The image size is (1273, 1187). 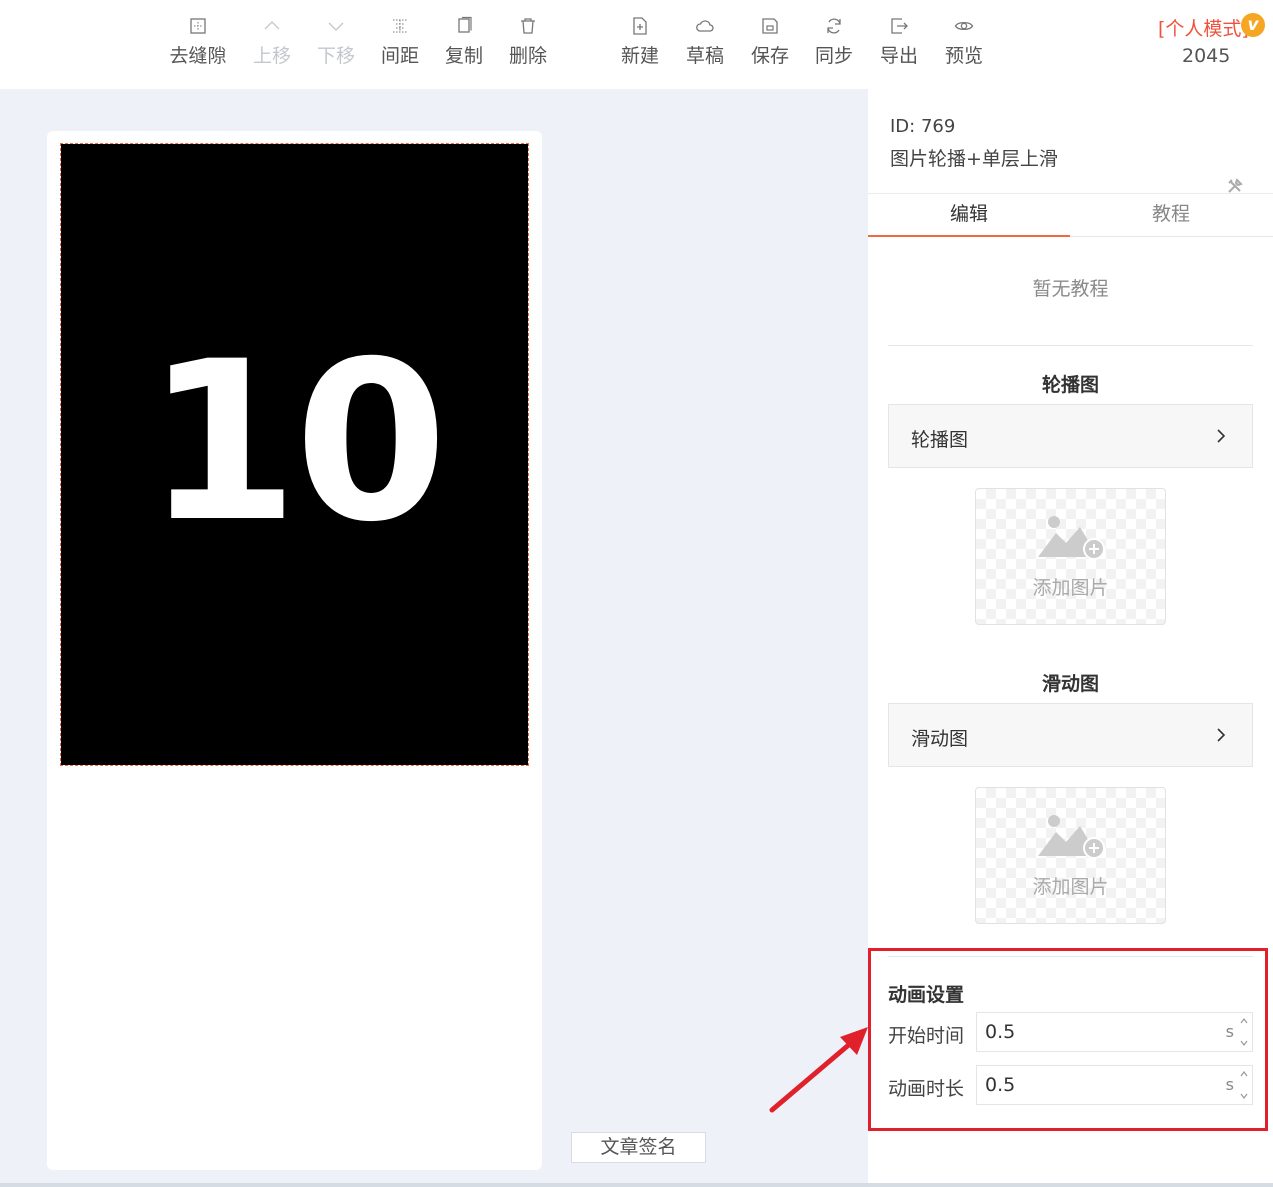 What do you see at coordinates (899, 41) in the screenshot?
I see `export-button: 导出` at bounding box center [899, 41].